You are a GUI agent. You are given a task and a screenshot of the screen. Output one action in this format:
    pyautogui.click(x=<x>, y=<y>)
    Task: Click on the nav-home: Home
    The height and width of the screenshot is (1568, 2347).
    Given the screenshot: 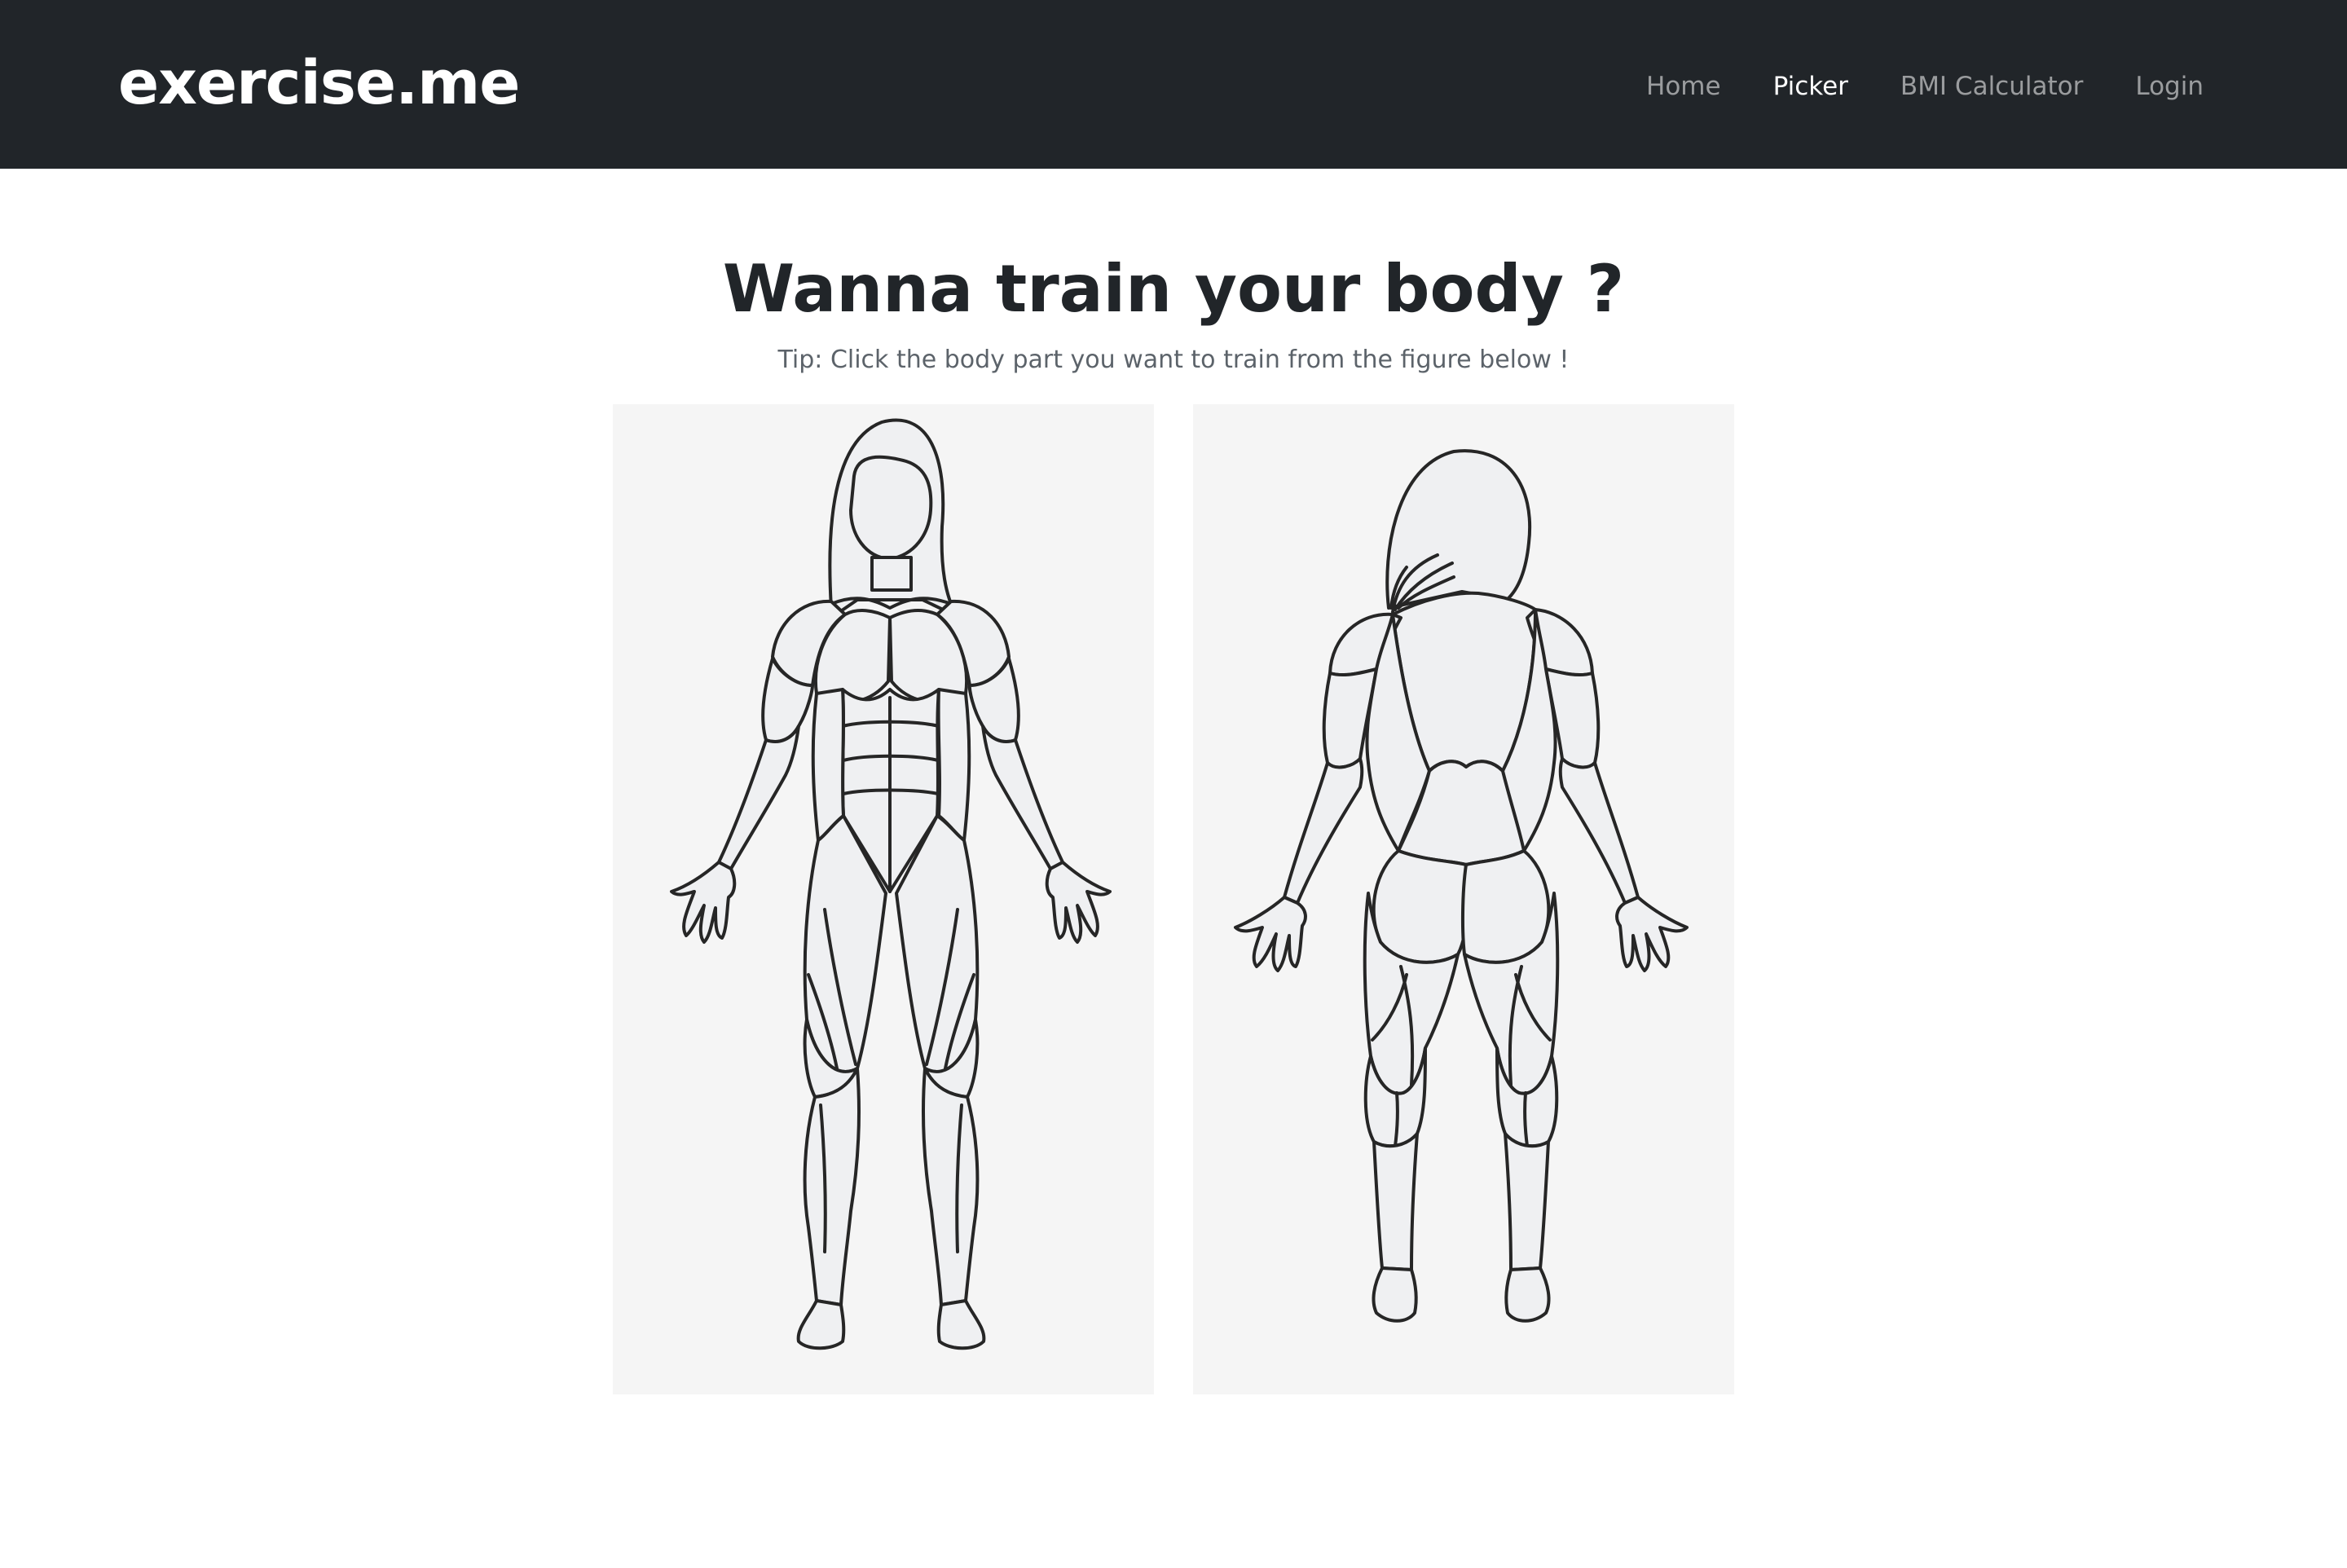 What is the action you would take?
    pyautogui.click(x=1683, y=86)
    